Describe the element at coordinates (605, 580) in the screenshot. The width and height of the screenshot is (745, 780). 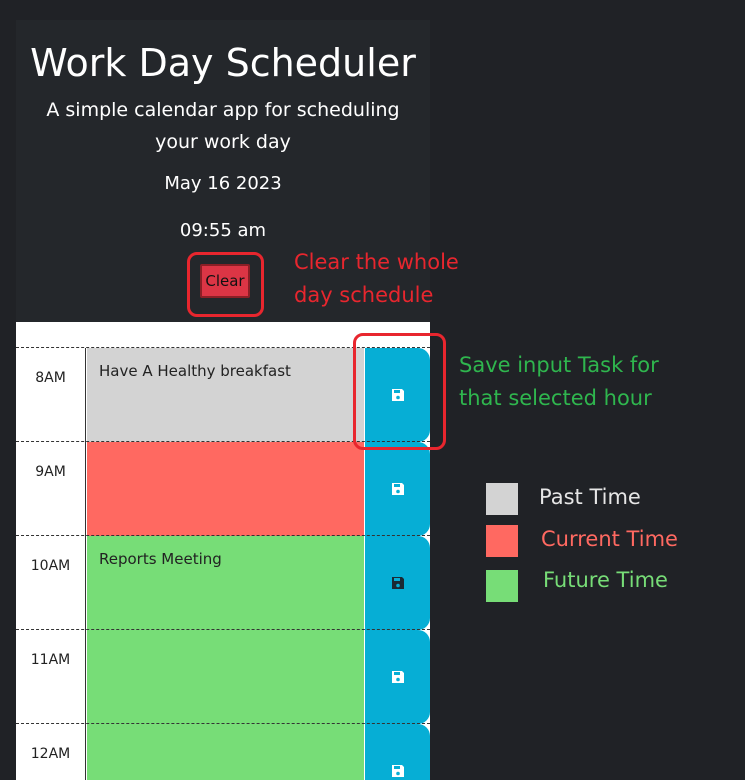
I see `legend-label: Future Time` at that location.